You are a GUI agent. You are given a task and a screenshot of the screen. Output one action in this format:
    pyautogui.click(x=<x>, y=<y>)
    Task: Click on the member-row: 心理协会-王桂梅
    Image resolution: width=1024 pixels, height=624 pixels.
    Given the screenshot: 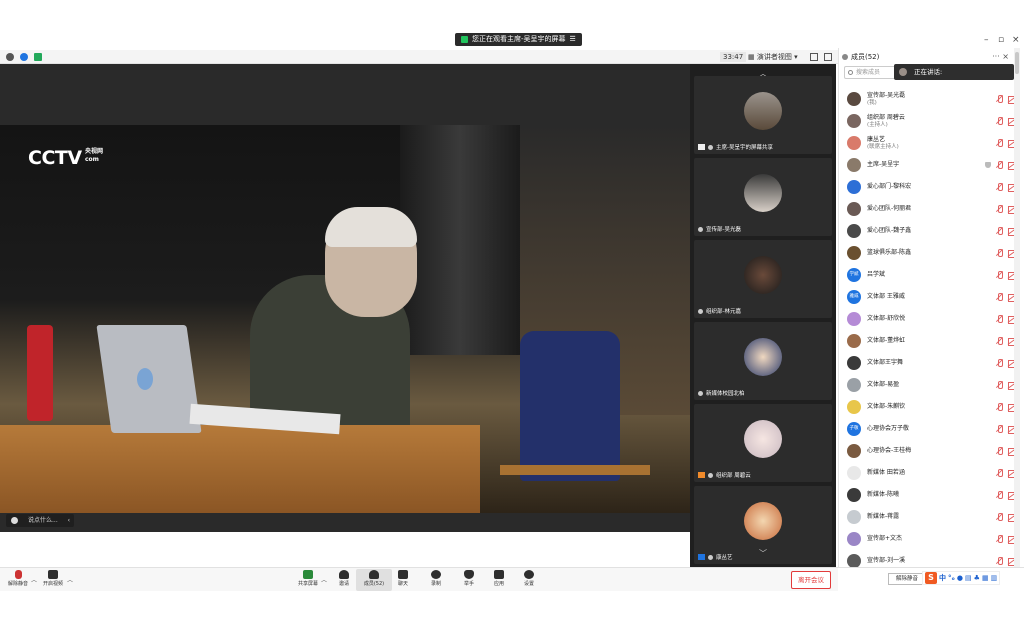 What is the action you would take?
    pyautogui.click(x=929, y=451)
    